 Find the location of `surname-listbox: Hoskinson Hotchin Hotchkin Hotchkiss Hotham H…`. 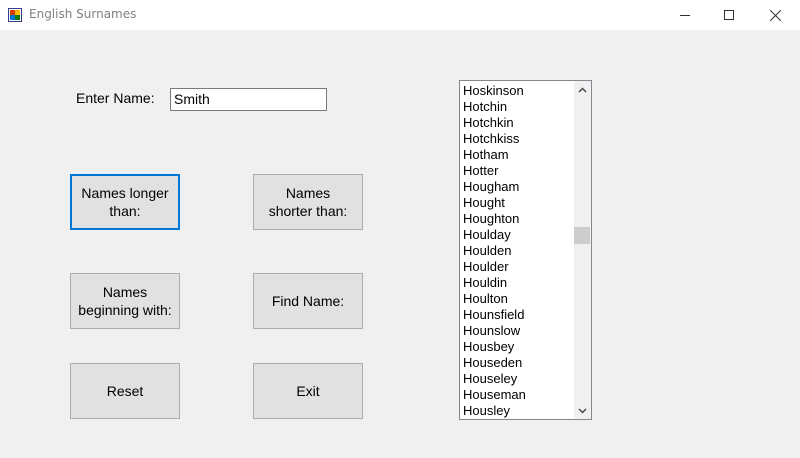

surname-listbox: Hoskinson Hotchin Hotchkin Hotchkiss Hotham H… is located at coordinates (525, 250).